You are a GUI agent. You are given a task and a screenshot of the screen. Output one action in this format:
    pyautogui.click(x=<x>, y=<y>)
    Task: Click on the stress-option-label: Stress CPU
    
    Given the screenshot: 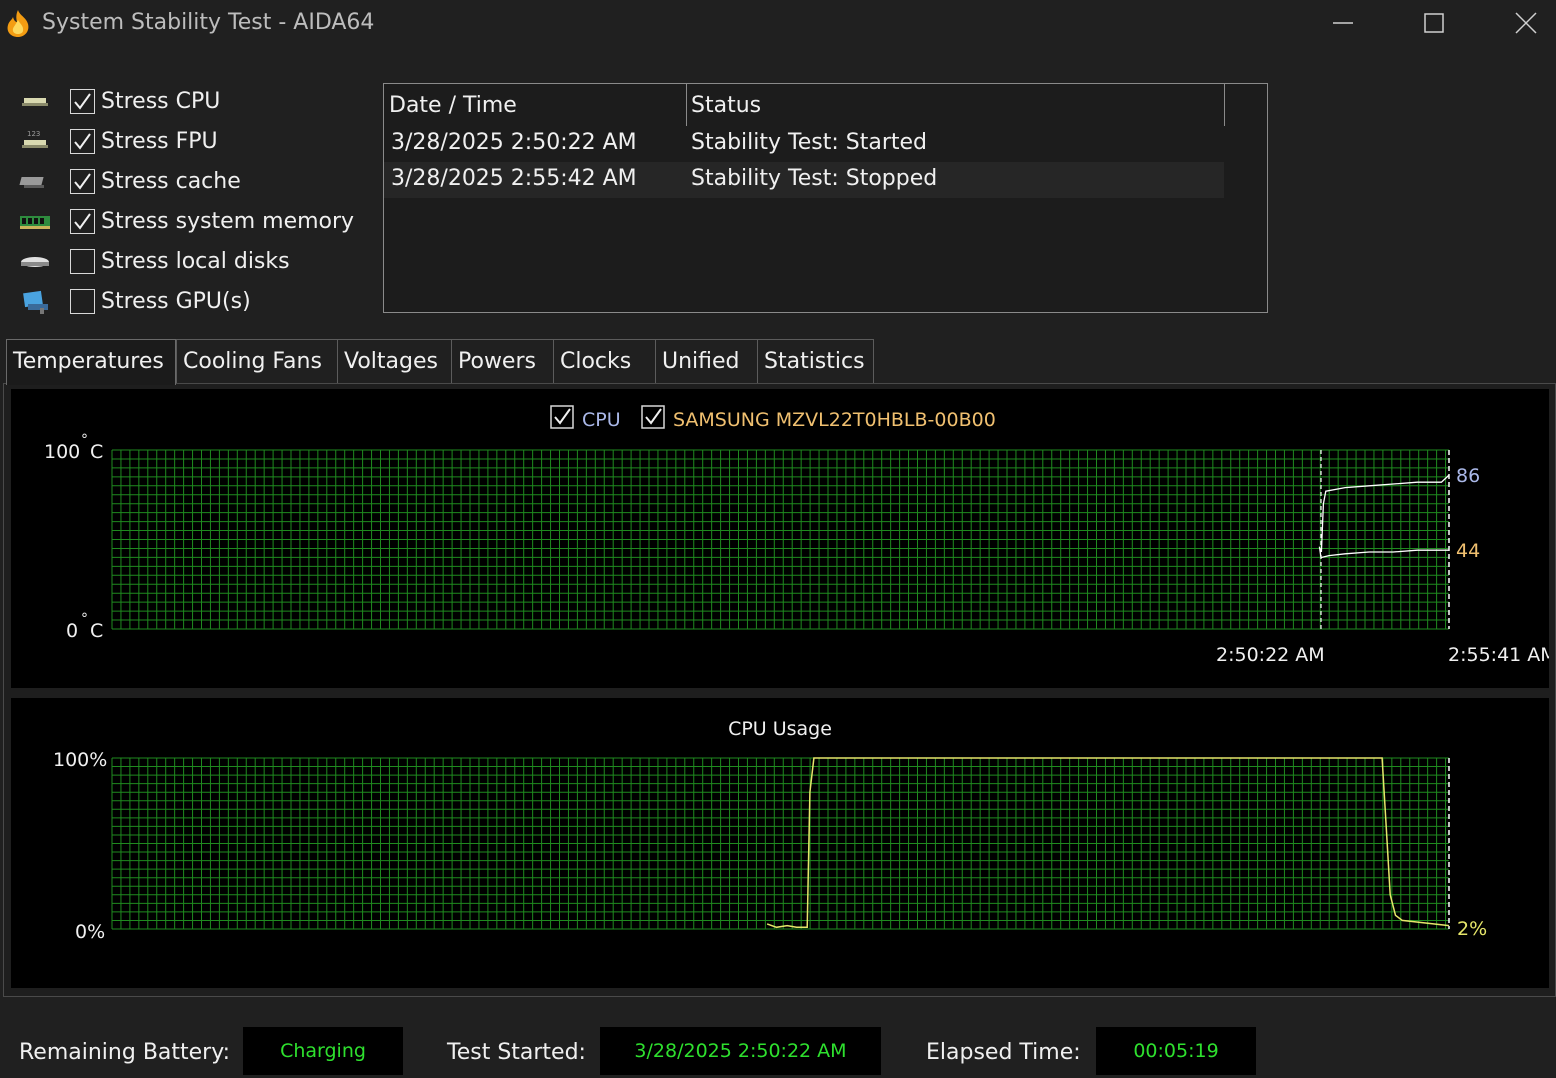 What is the action you would take?
    pyautogui.click(x=161, y=101)
    